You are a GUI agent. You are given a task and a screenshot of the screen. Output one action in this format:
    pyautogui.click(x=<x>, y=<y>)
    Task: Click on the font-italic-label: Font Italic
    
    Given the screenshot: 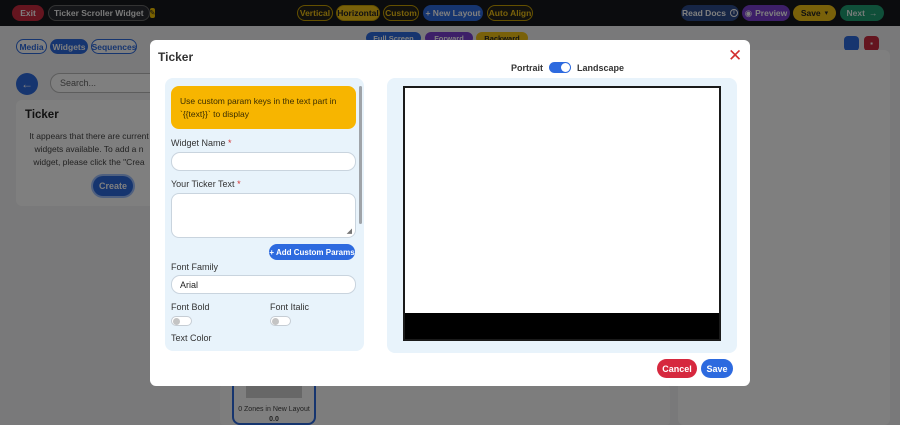 What is the action you would take?
    pyautogui.click(x=290, y=307)
    